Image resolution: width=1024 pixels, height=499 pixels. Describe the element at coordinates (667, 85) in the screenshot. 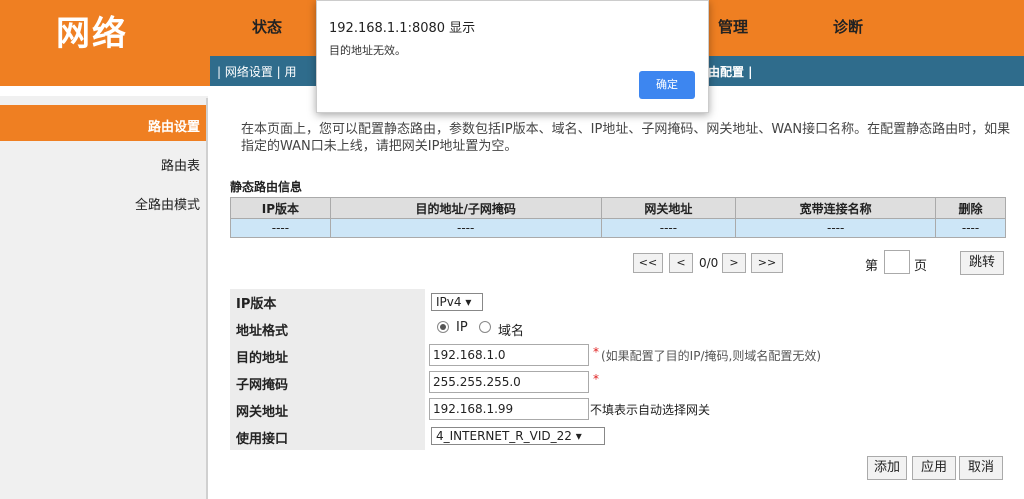

I see `alert-ok-button: 确定` at that location.